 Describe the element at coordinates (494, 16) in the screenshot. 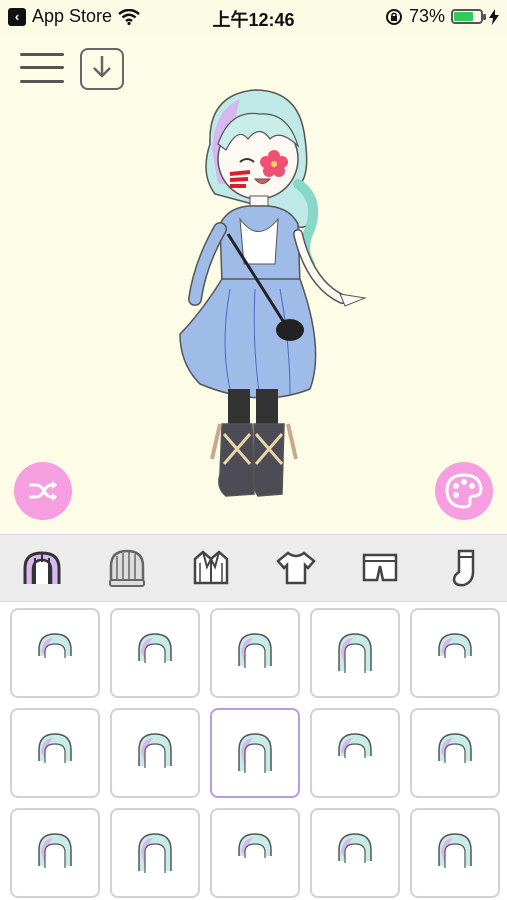

I see `charging-bolt-icon` at that location.